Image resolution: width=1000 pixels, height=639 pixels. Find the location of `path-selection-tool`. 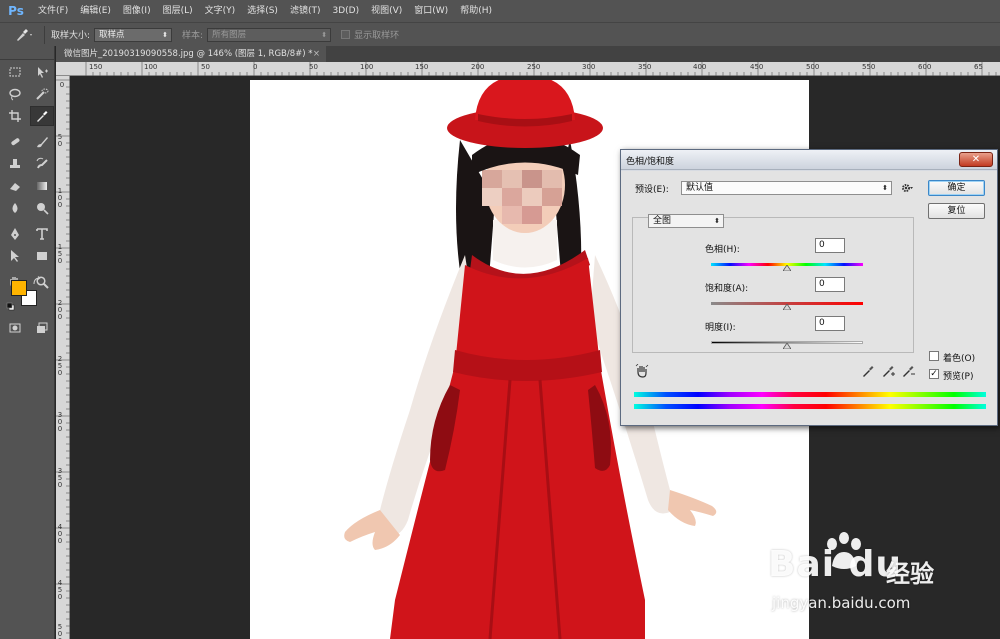

path-selection-tool is located at coordinates (15, 256).